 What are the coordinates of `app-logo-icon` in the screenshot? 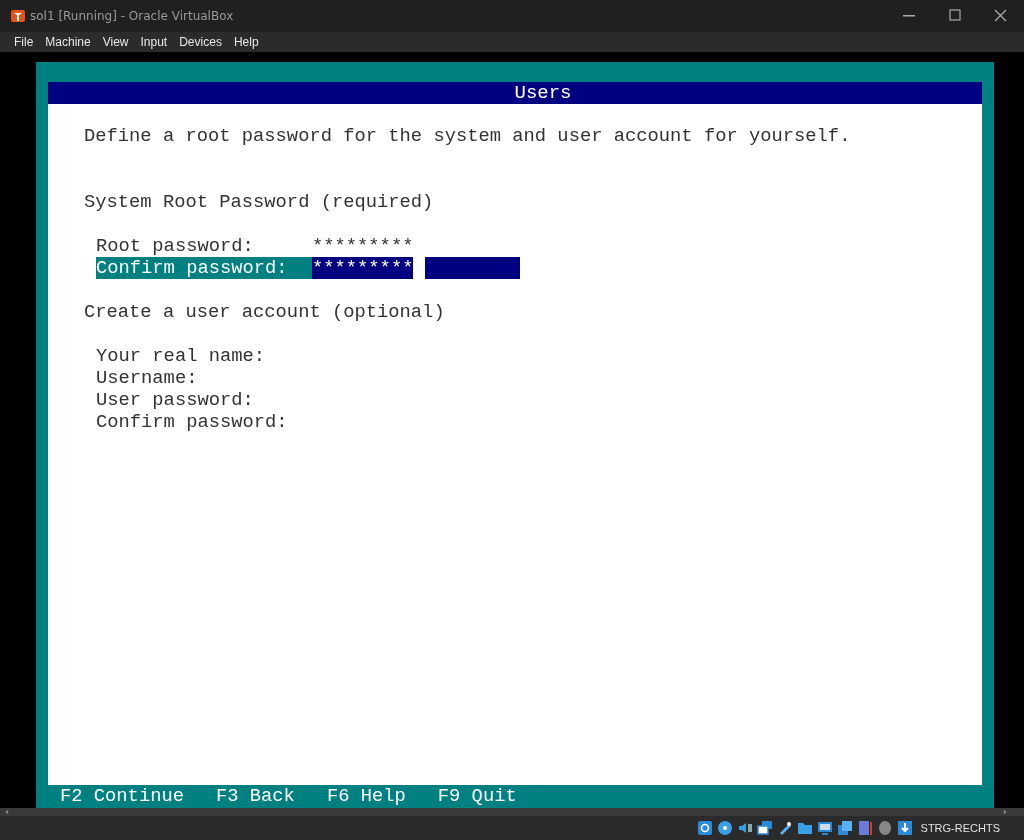 It's located at (18, 16).